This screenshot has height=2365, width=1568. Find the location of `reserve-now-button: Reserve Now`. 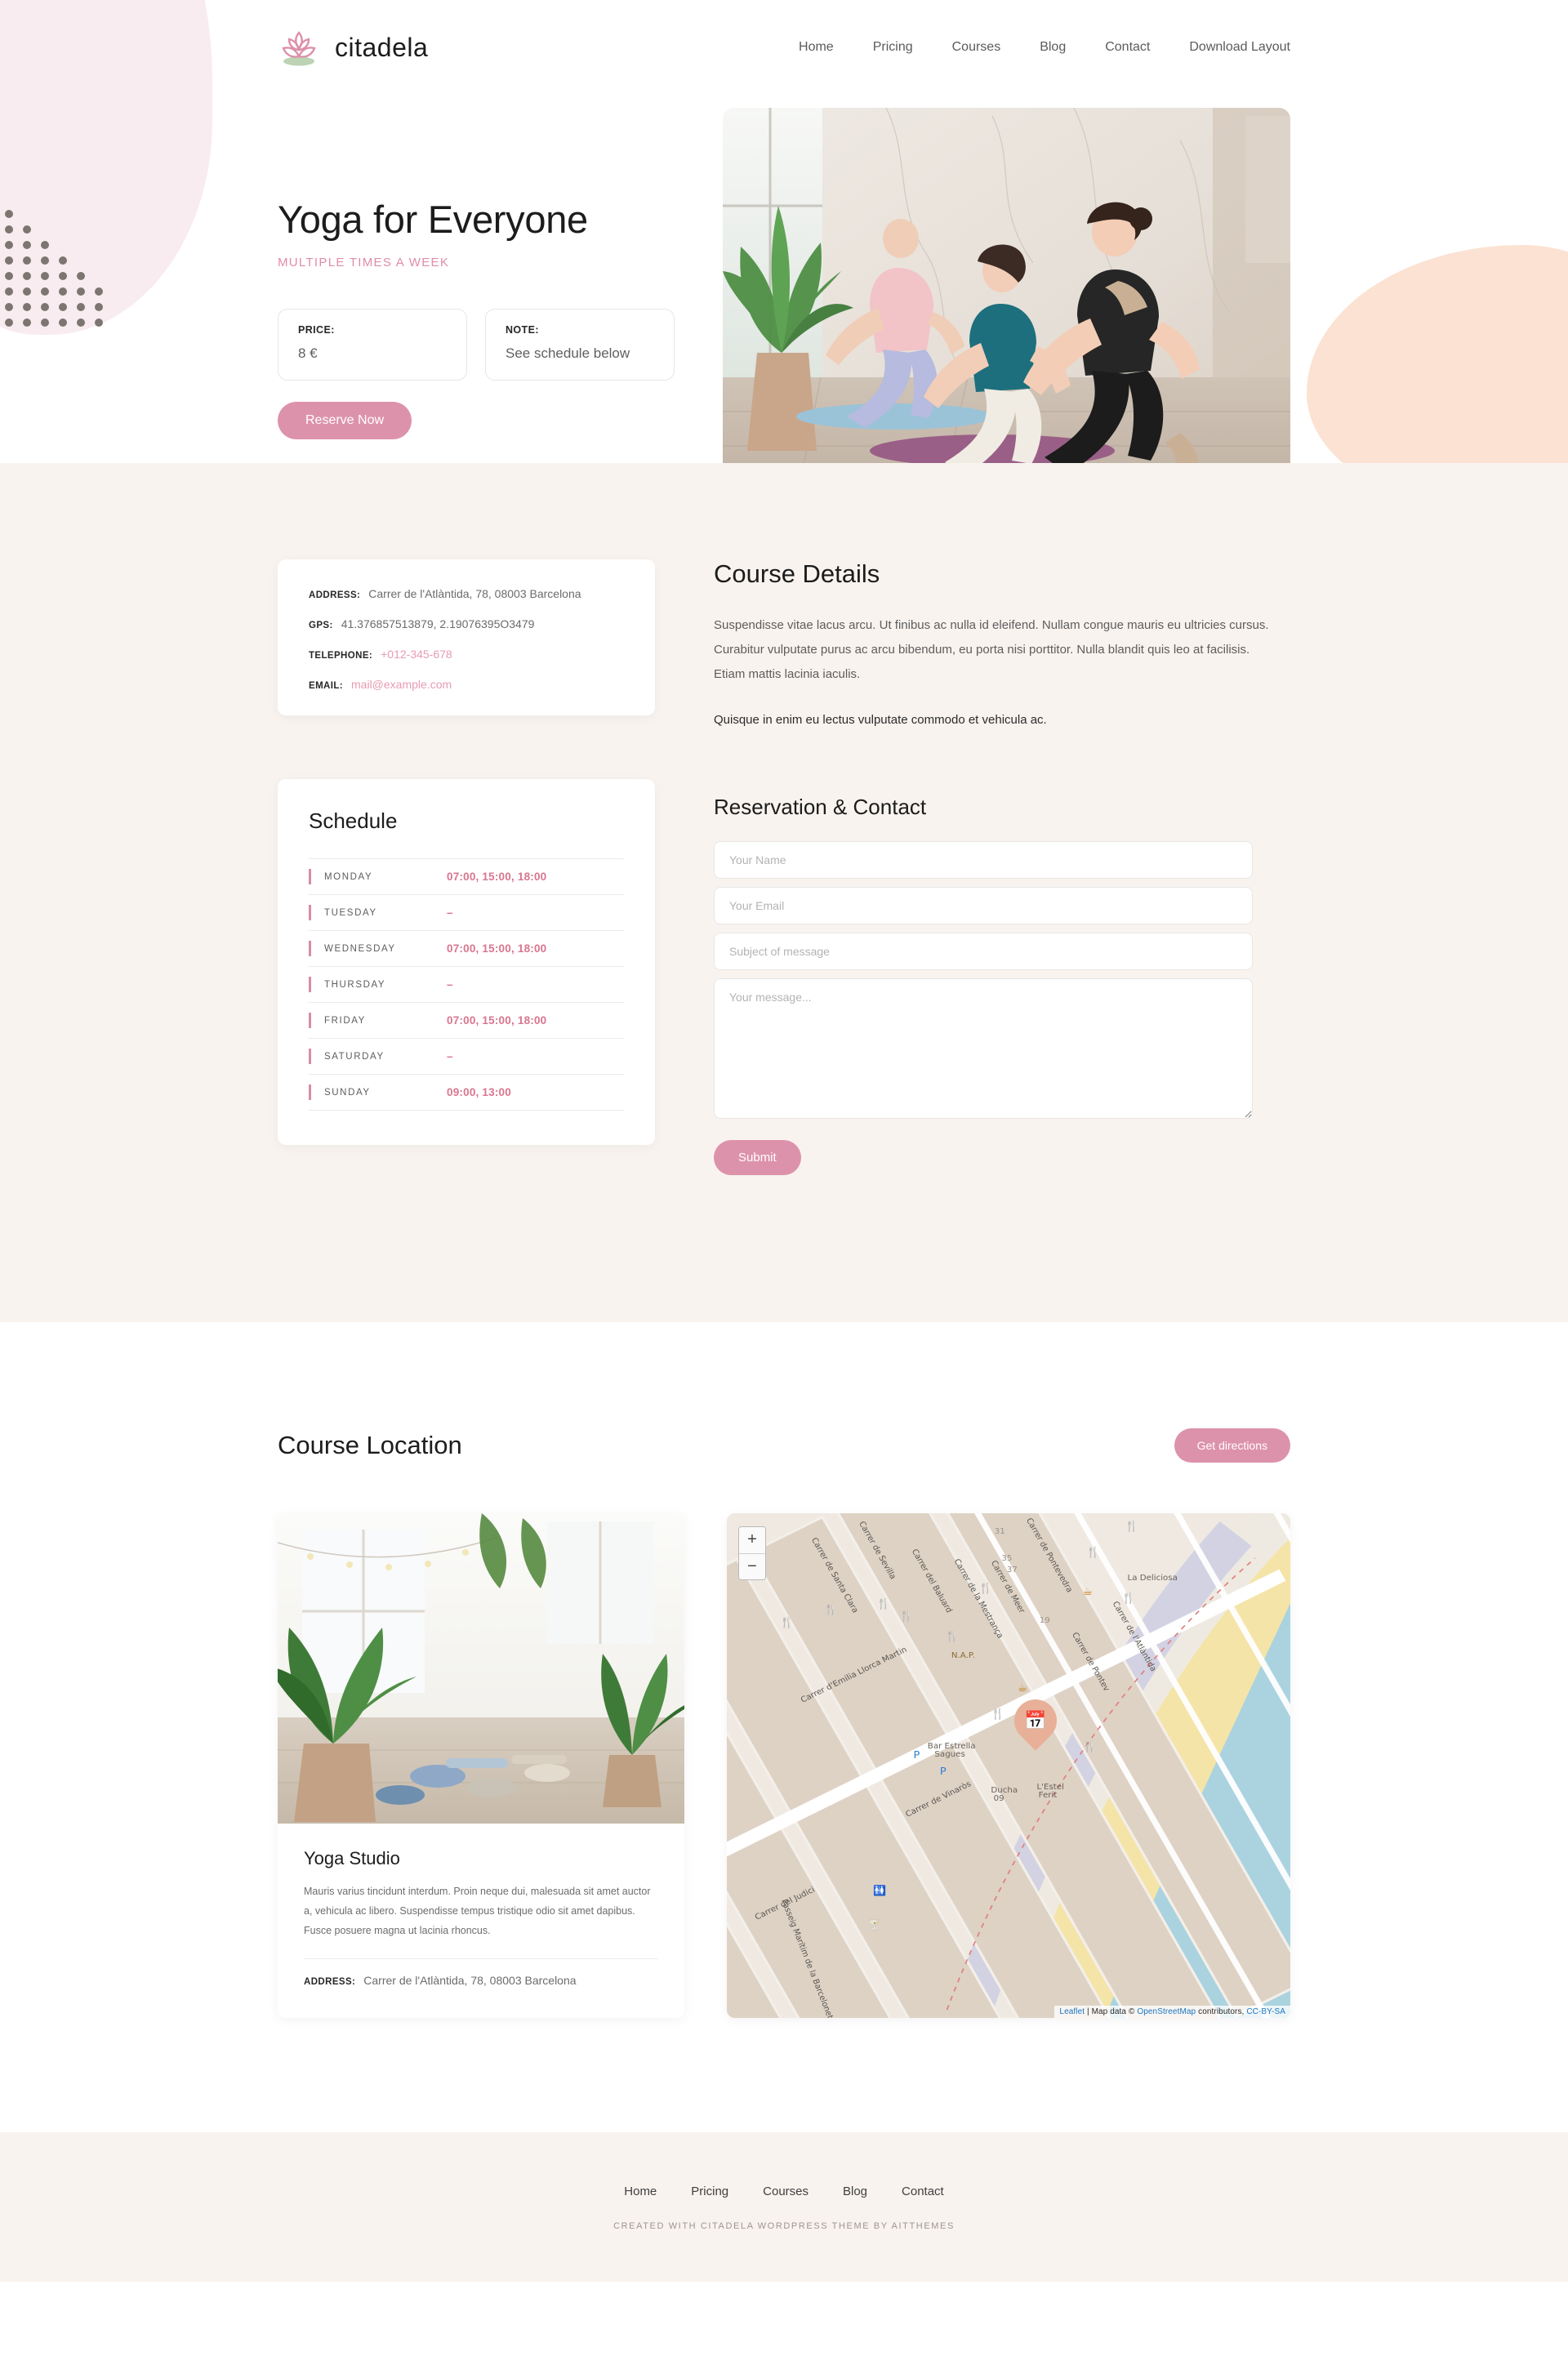

reserve-now-button: Reserve Now is located at coordinates (345, 421).